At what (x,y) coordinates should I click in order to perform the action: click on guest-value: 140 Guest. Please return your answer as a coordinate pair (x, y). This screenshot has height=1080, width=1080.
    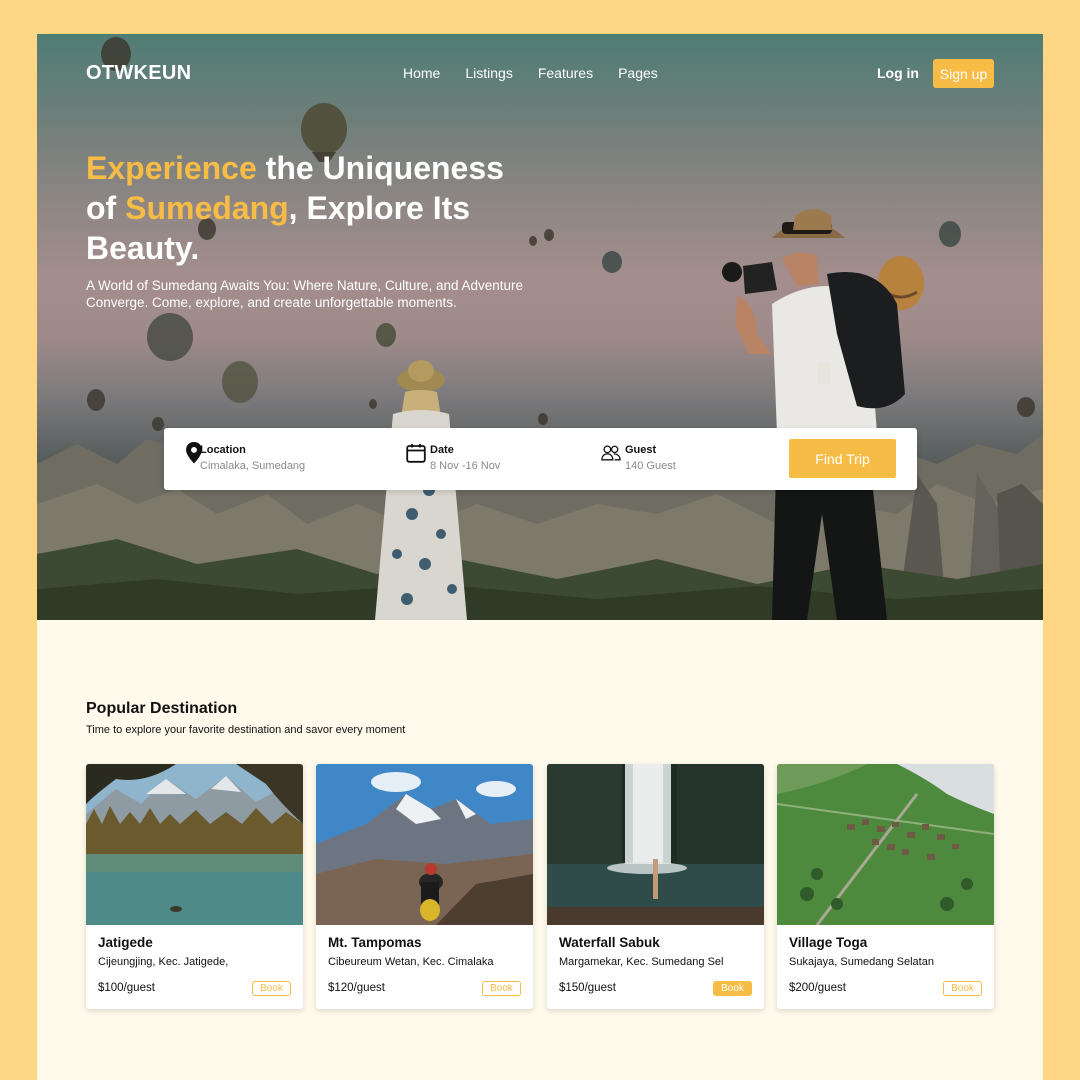
    Looking at the image, I should click on (650, 466).